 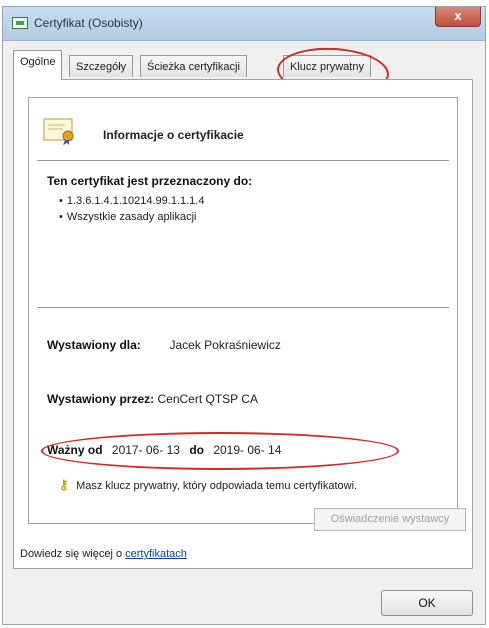 What do you see at coordinates (173, 135) in the screenshot?
I see `info-header: Informacje o certyfikacie` at bounding box center [173, 135].